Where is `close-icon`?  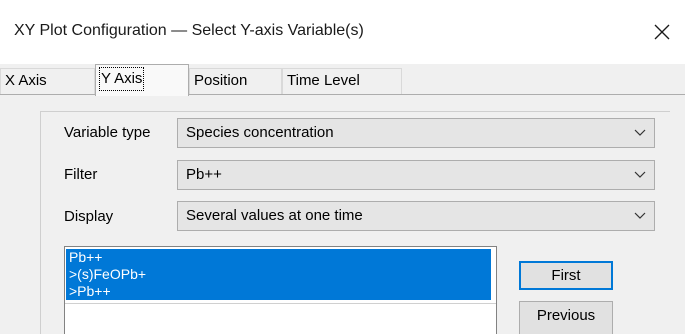 close-icon is located at coordinates (662, 32).